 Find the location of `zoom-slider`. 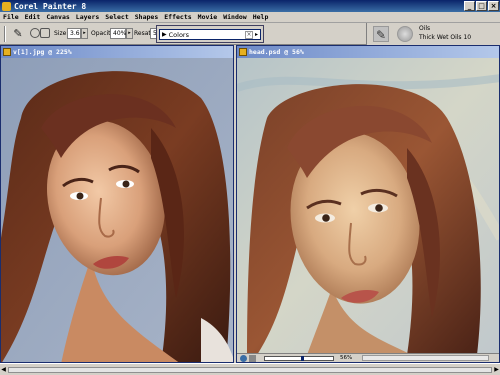

zoom-slider is located at coordinates (299, 358).